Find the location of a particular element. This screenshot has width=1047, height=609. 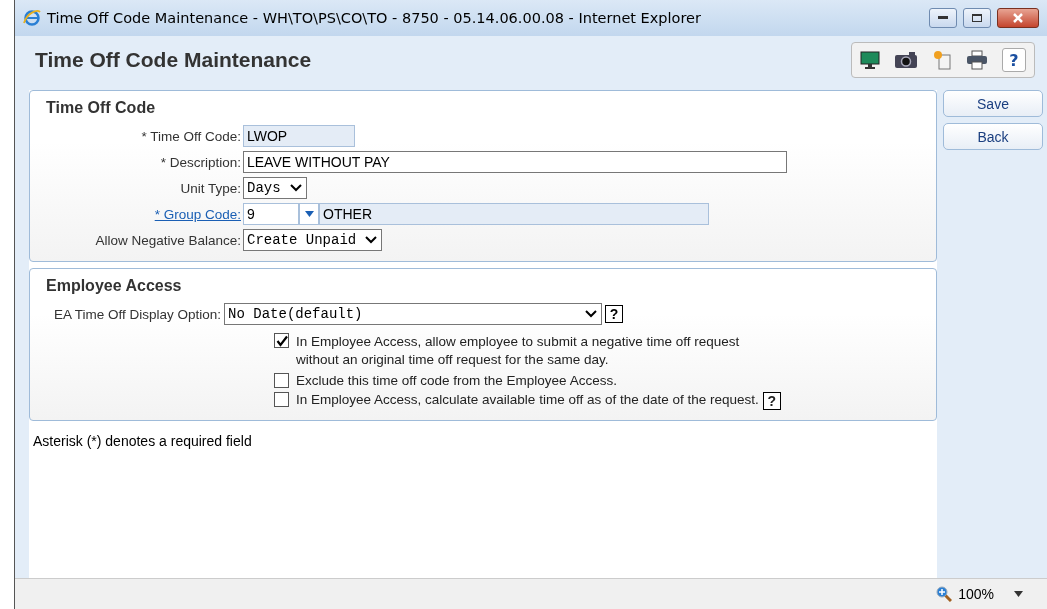

window-title: Time Off Code Maintenance - WH\TO\PS\CO\TO - 8750 - 05.14.06.00.08 - Internet Explorer is located at coordinates (374, 18).